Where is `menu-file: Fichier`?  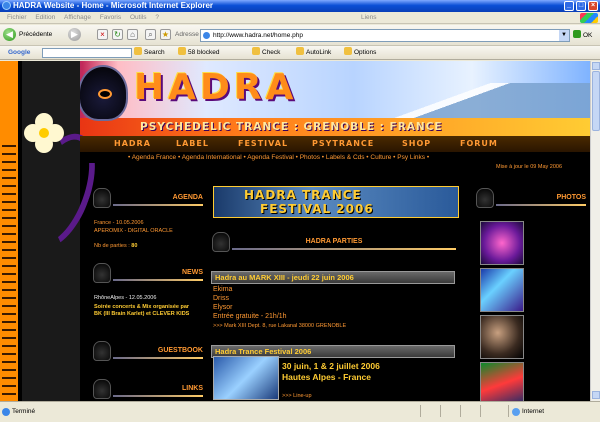 menu-file: Fichier is located at coordinates (17, 17).